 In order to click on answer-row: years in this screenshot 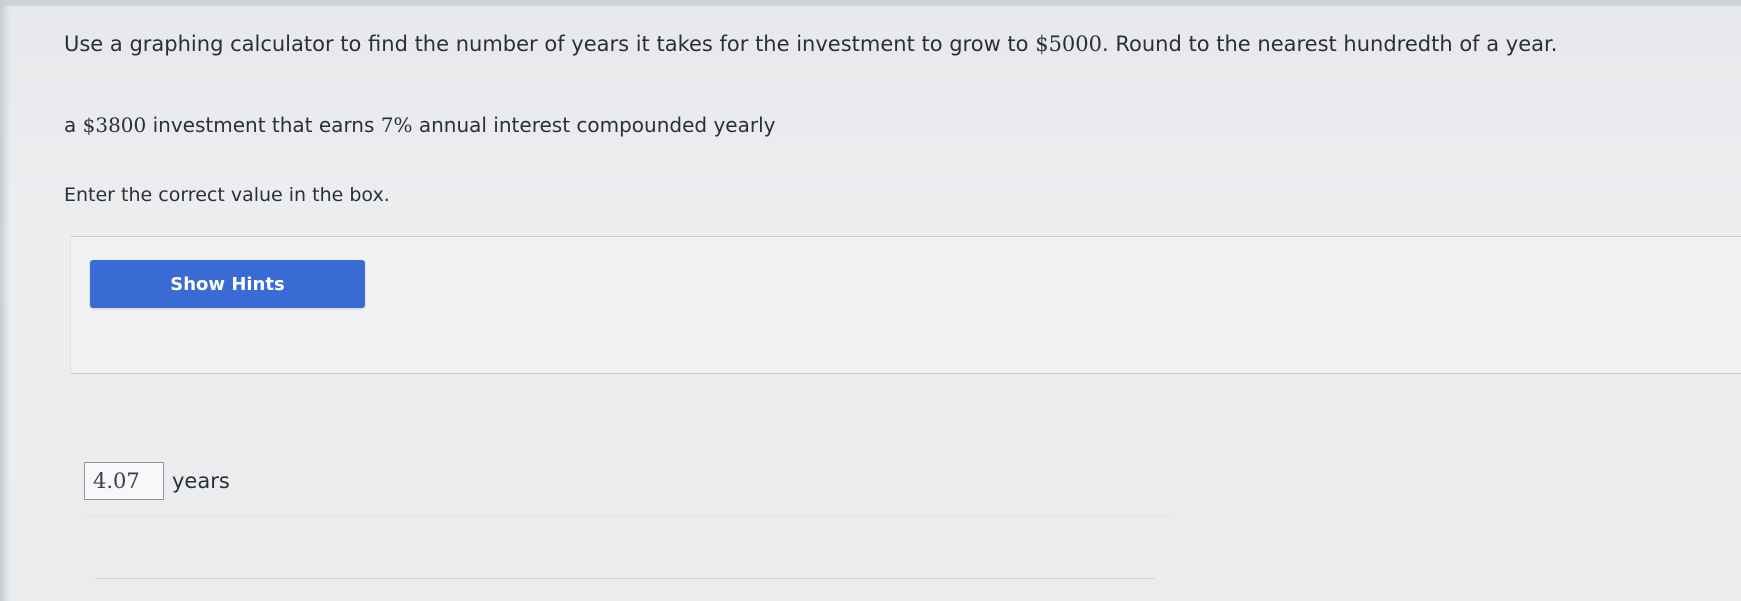, I will do `click(157, 481)`.